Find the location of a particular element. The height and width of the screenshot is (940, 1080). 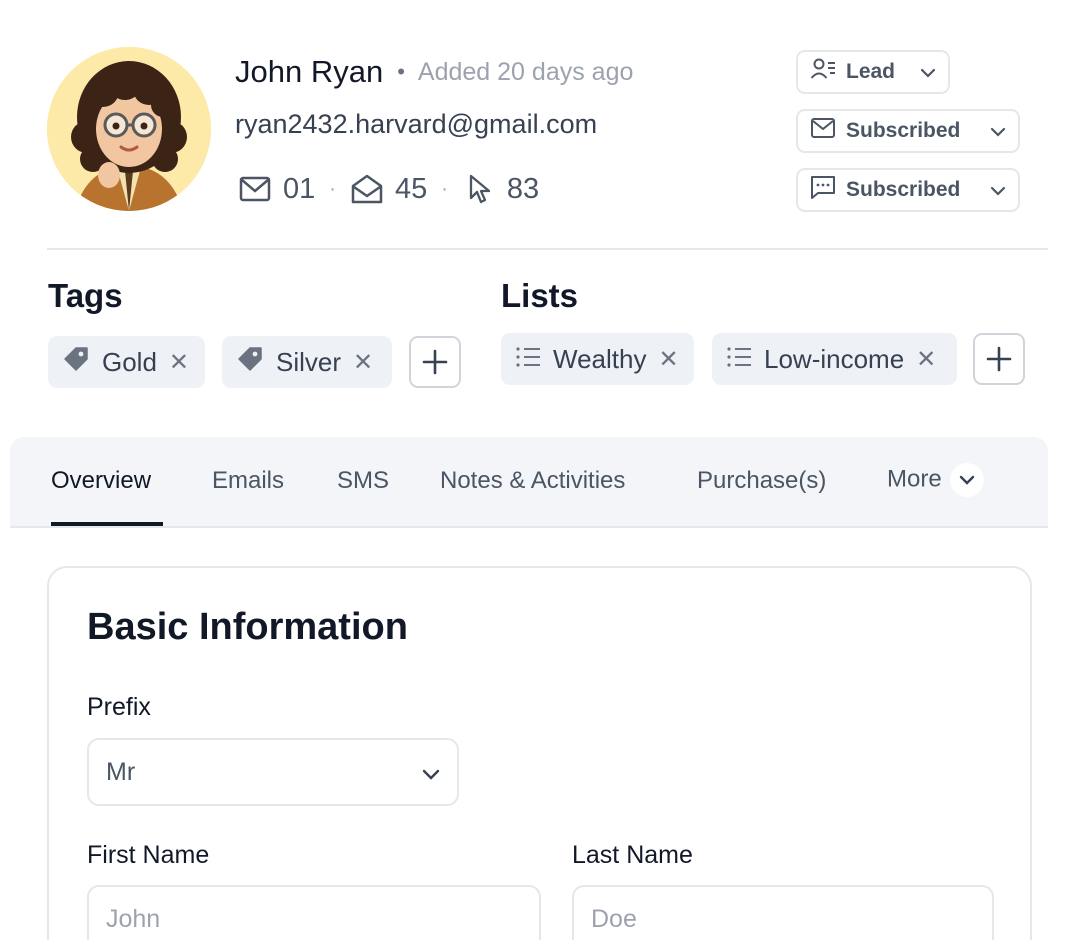

first-name-label: First Name is located at coordinates (148, 855).